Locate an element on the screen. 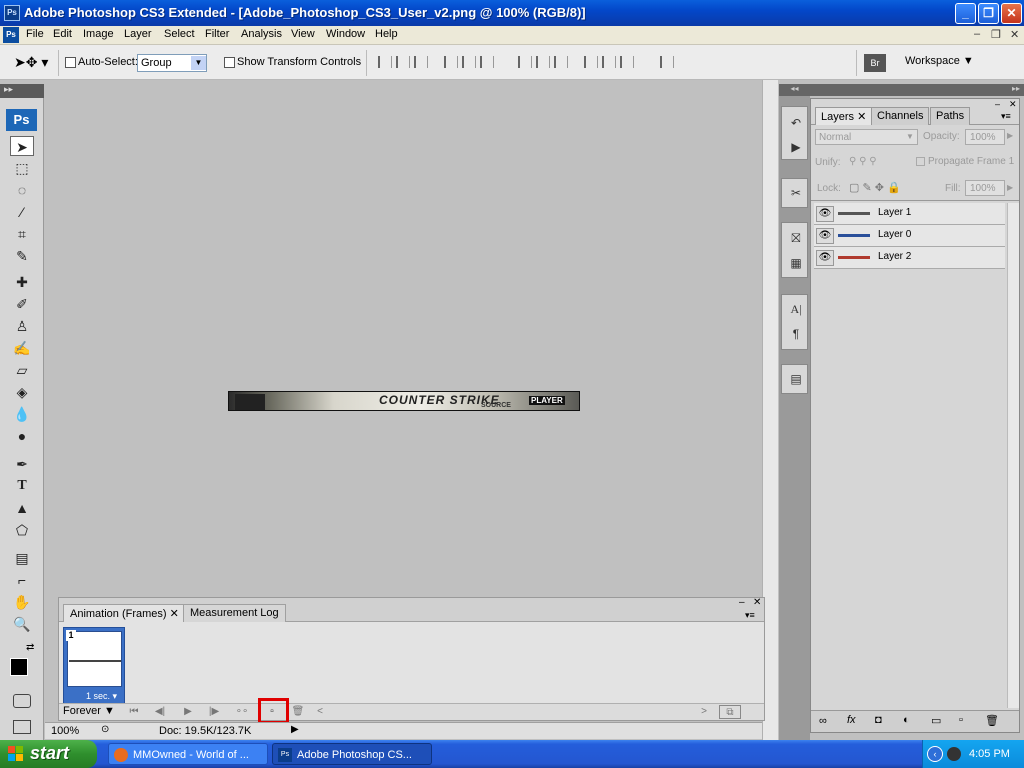 The height and width of the screenshot is (768, 1024). dock-collapse-icon: ◂◂ is located at coordinates (794, 90).